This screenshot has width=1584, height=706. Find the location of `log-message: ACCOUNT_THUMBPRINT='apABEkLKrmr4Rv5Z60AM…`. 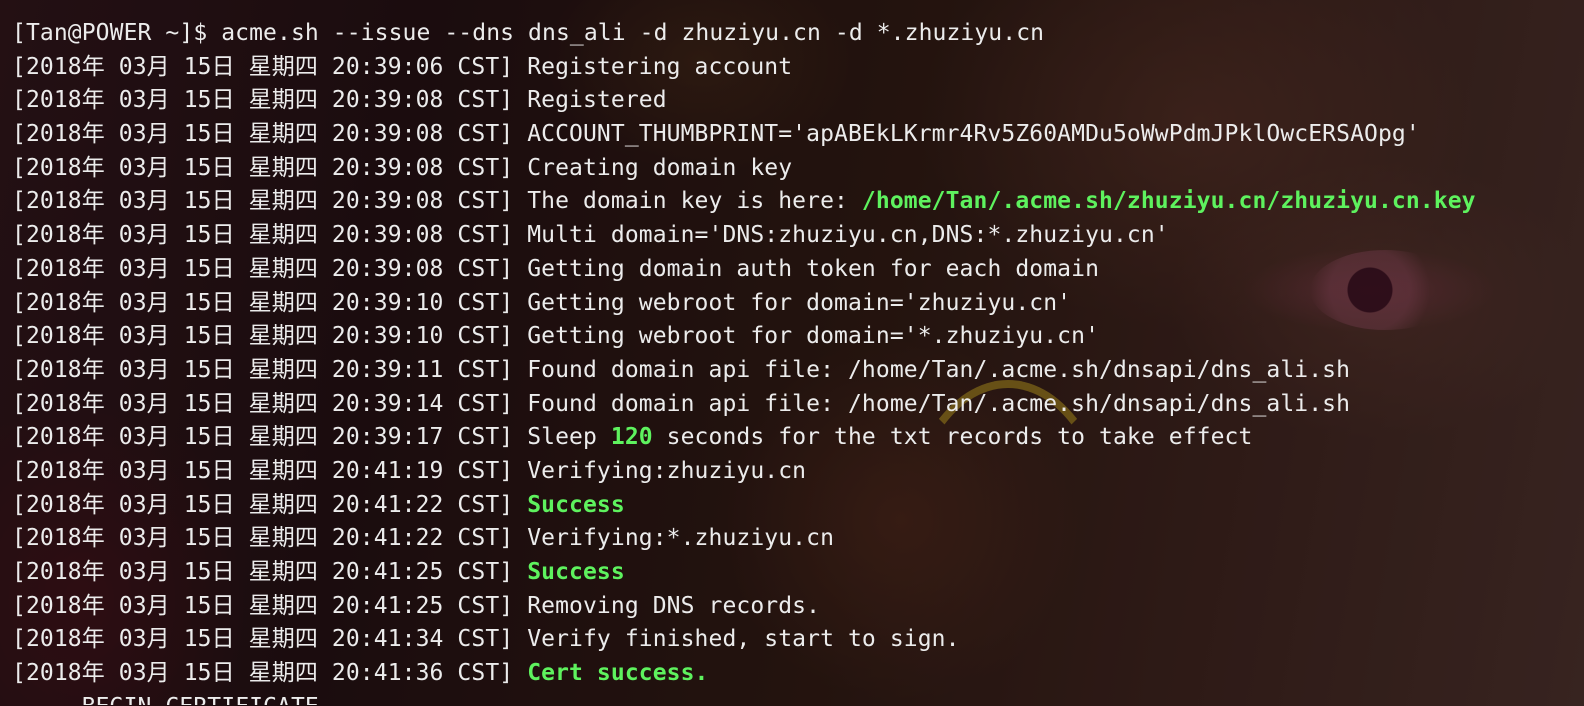

log-message: ACCOUNT_THUMBPRINT='apABEkLKrmr4Rv5Z60AM… is located at coordinates (973, 134).